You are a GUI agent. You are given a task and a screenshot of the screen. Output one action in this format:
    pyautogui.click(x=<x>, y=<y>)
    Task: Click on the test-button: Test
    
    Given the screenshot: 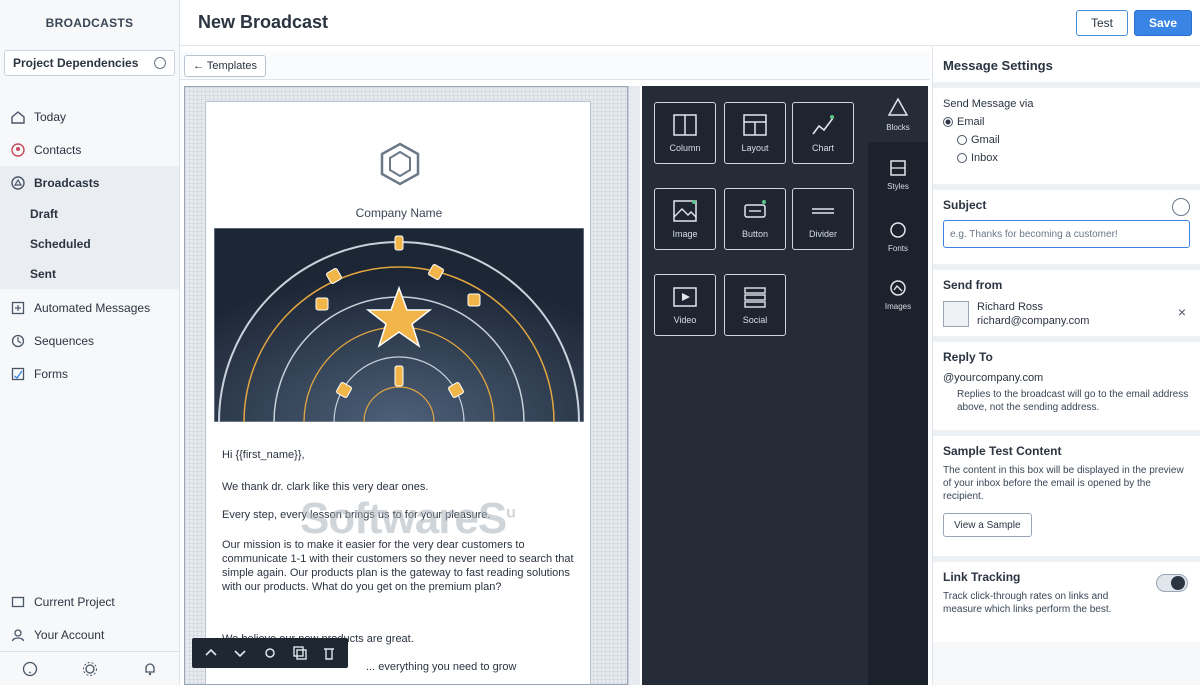 What is the action you would take?
    pyautogui.click(x=1101, y=22)
    